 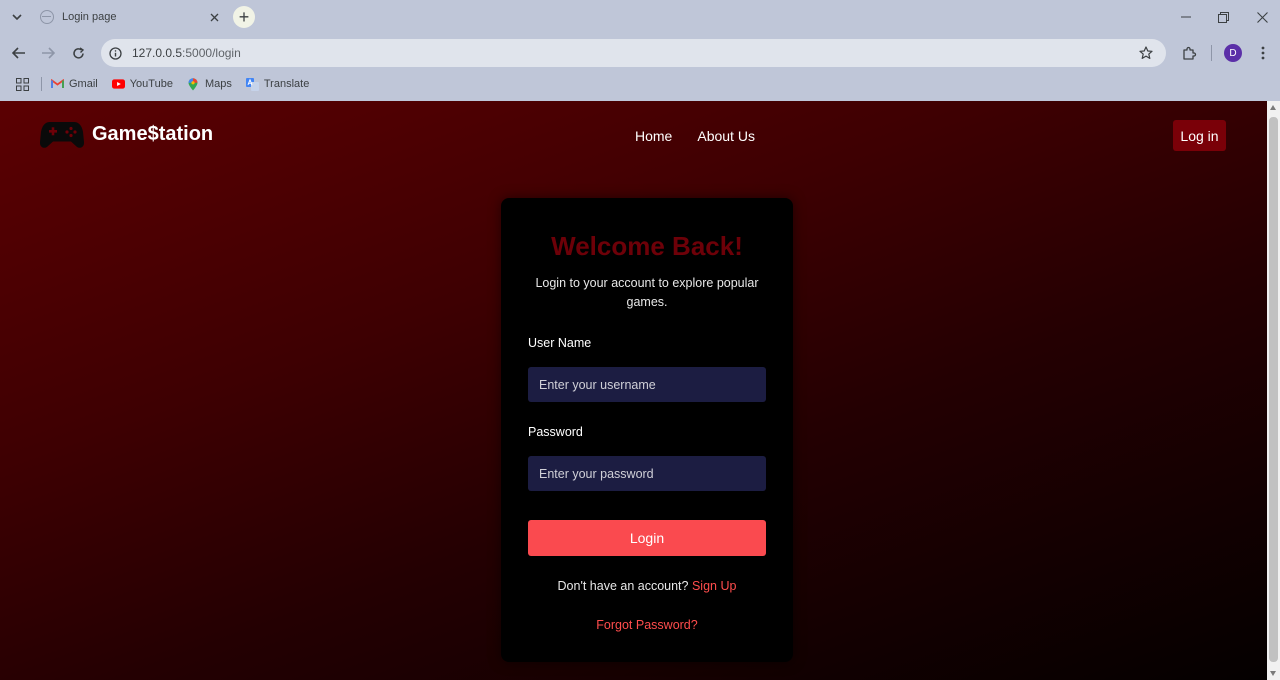 What do you see at coordinates (647, 538) in the screenshot?
I see `login-submit-button: Login` at bounding box center [647, 538].